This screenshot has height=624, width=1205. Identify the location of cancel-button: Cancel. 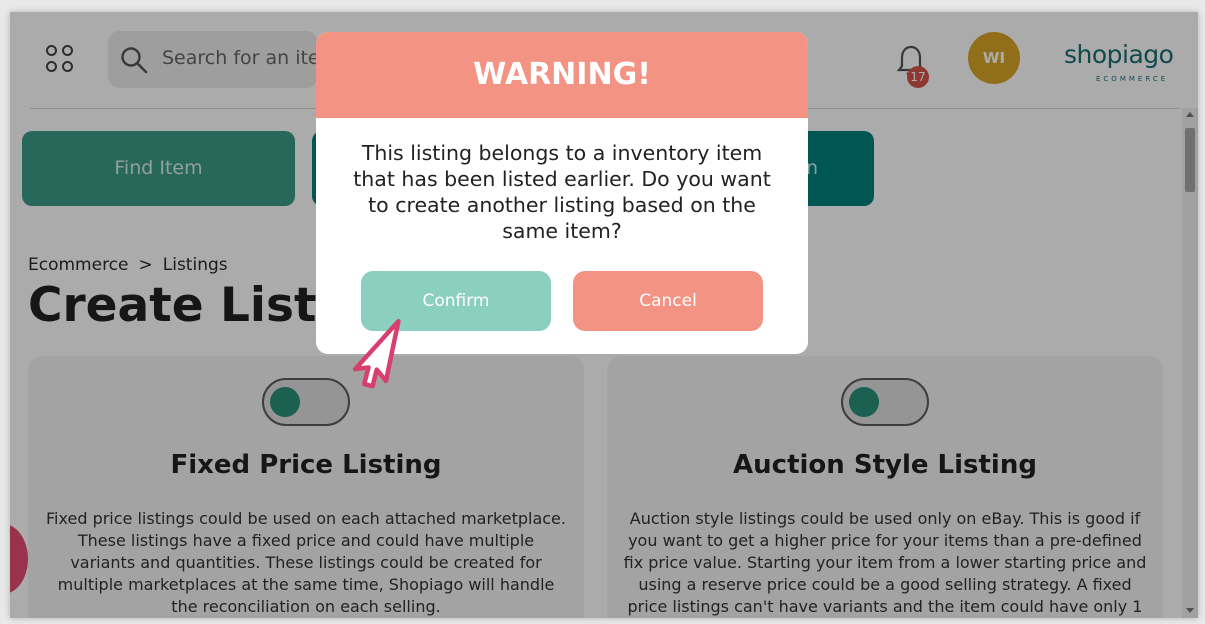
(668, 301).